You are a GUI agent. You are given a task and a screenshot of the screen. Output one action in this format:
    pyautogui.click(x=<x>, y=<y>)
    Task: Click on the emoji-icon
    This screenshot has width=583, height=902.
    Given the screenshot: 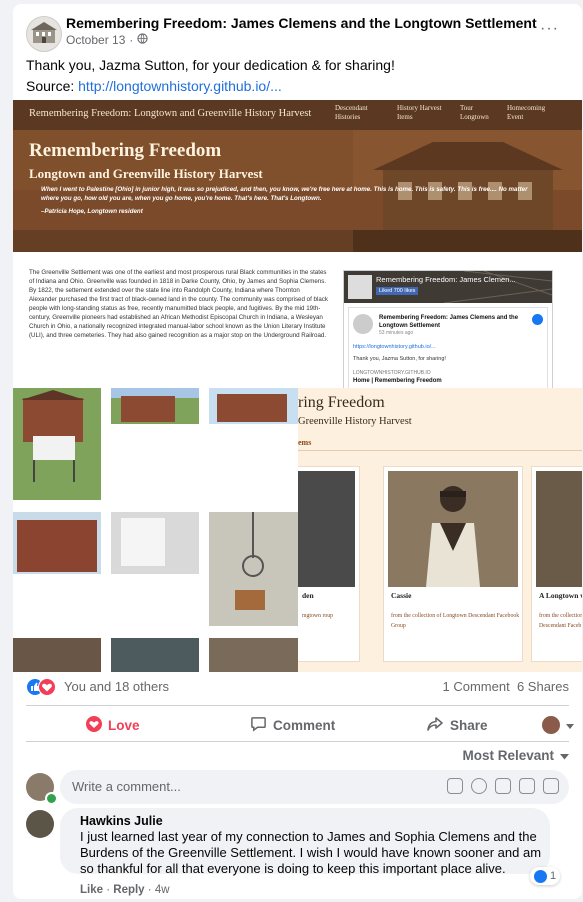 What is the action you would take?
    pyautogui.click(x=479, y=786)
    